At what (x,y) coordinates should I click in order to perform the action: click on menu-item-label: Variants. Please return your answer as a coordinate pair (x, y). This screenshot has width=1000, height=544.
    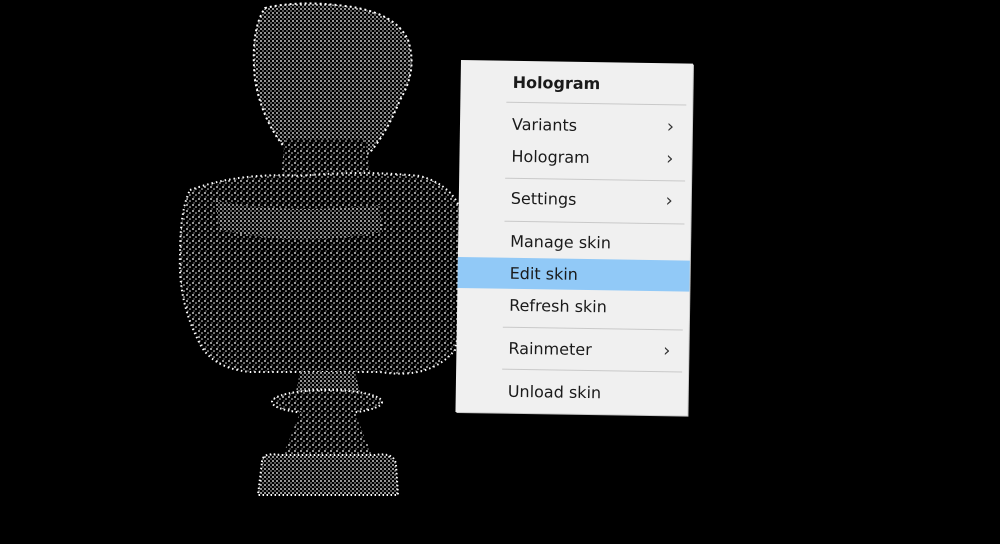
    Looking at the image, I should click on (544, 124).